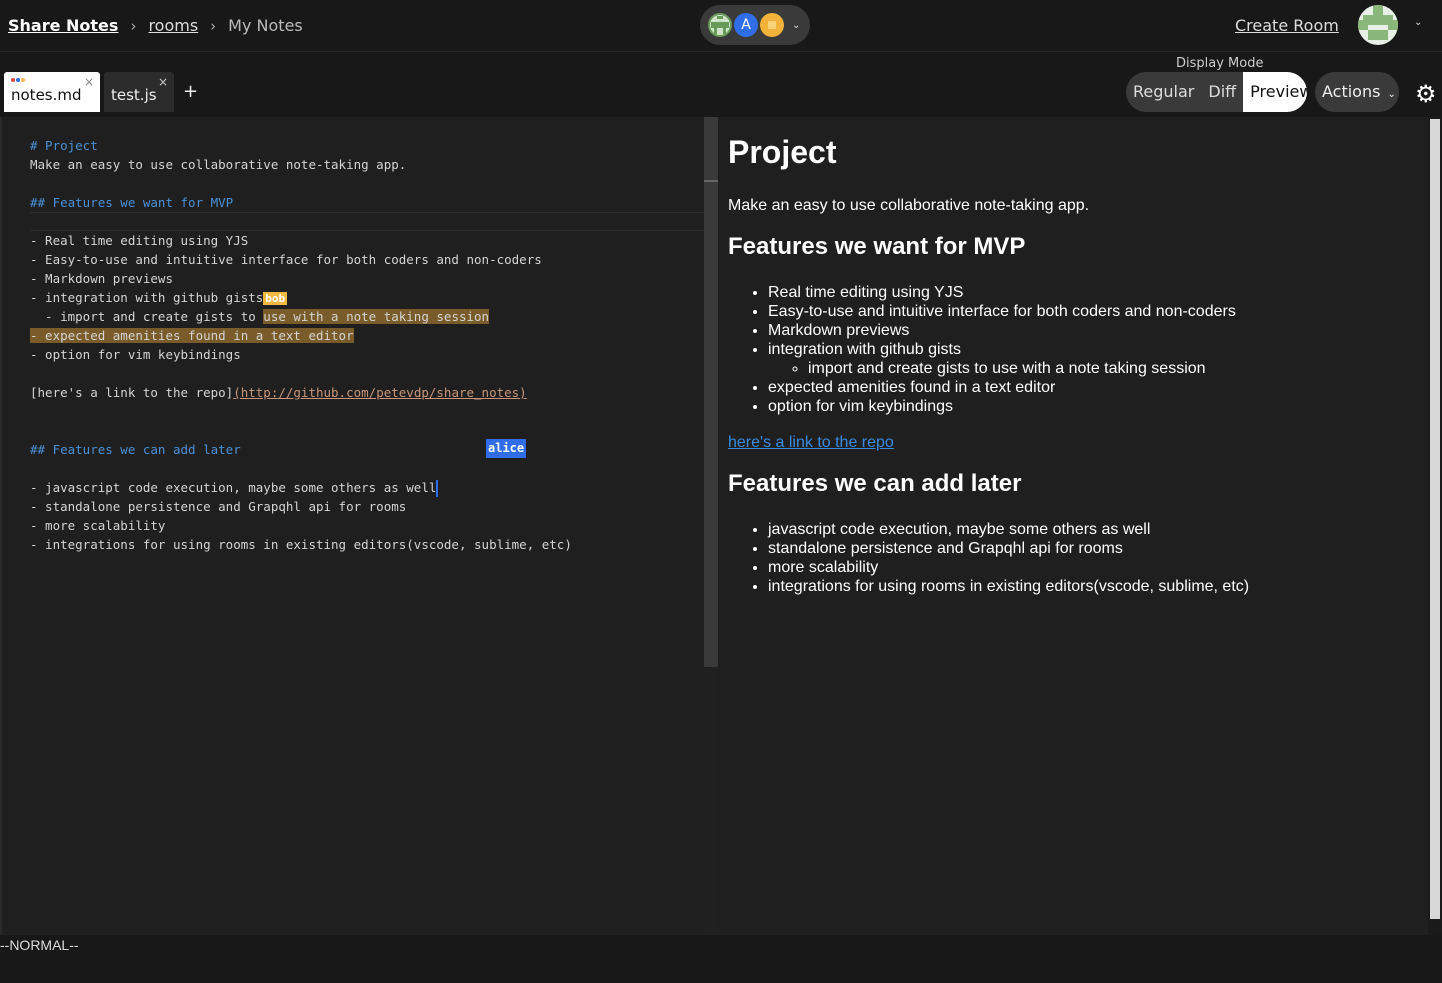  I want to click on list-item: more scalability, so click(1008, 567).